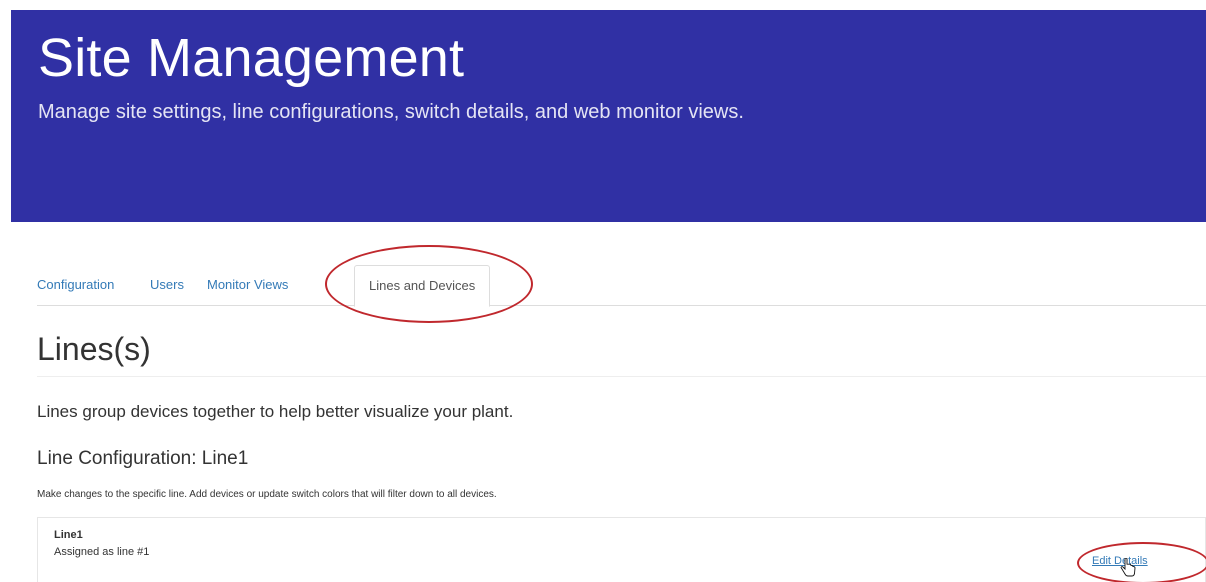  Describe the element at coordinates (621, 376) in the screenshot. I see `section-divider` at that location.